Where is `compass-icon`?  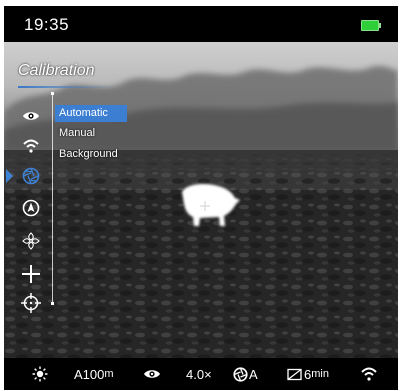 compass-icon is located at coordinates (31, 208).